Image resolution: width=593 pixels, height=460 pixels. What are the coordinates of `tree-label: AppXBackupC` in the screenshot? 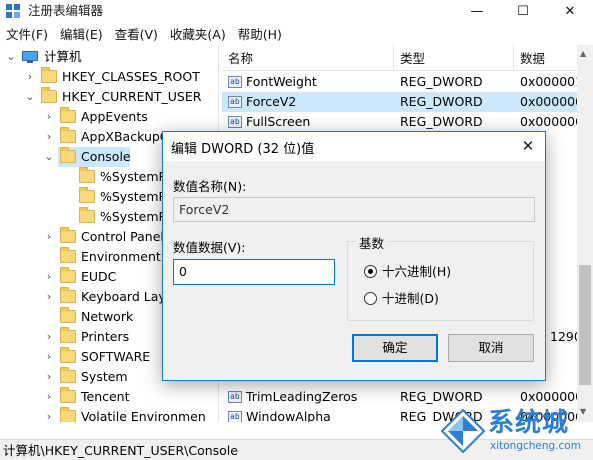 It's located at (125, 136).